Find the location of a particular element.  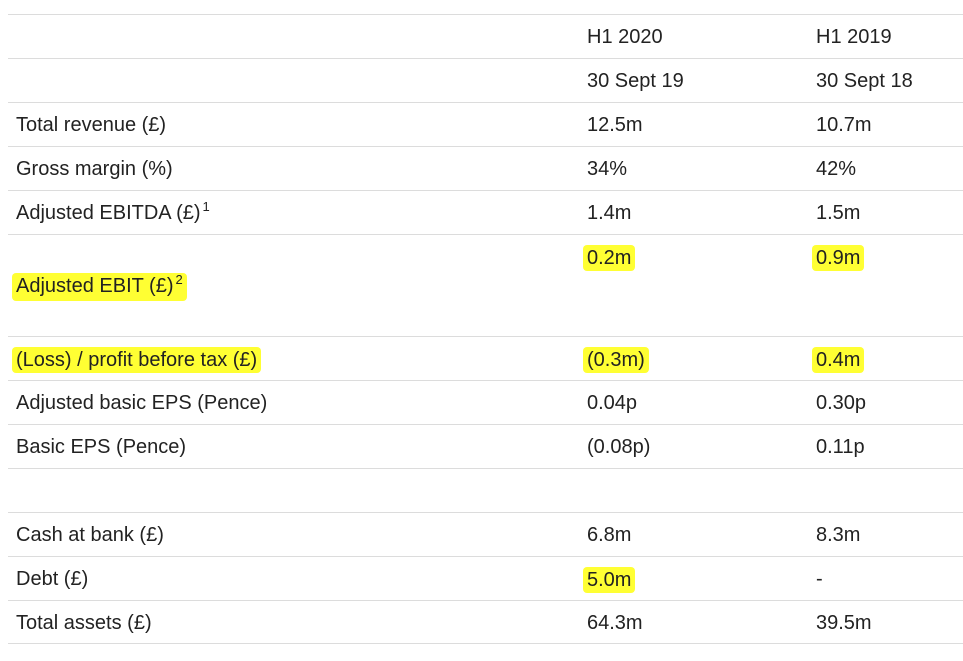

row-value-2019: - is located at coordinates (819, 579).